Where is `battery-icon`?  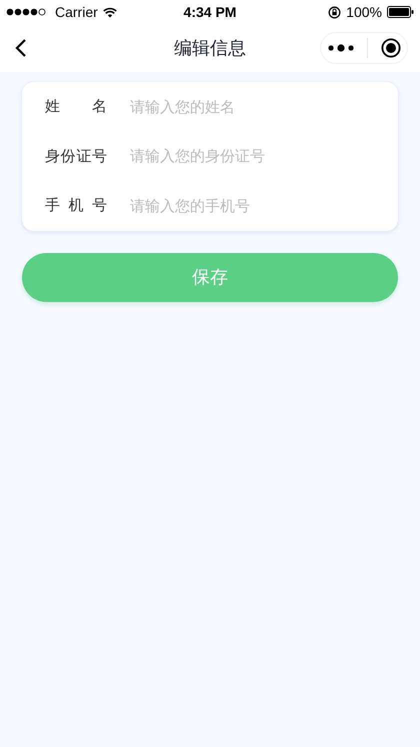 battery-icon is located at coordinates (400, 12).